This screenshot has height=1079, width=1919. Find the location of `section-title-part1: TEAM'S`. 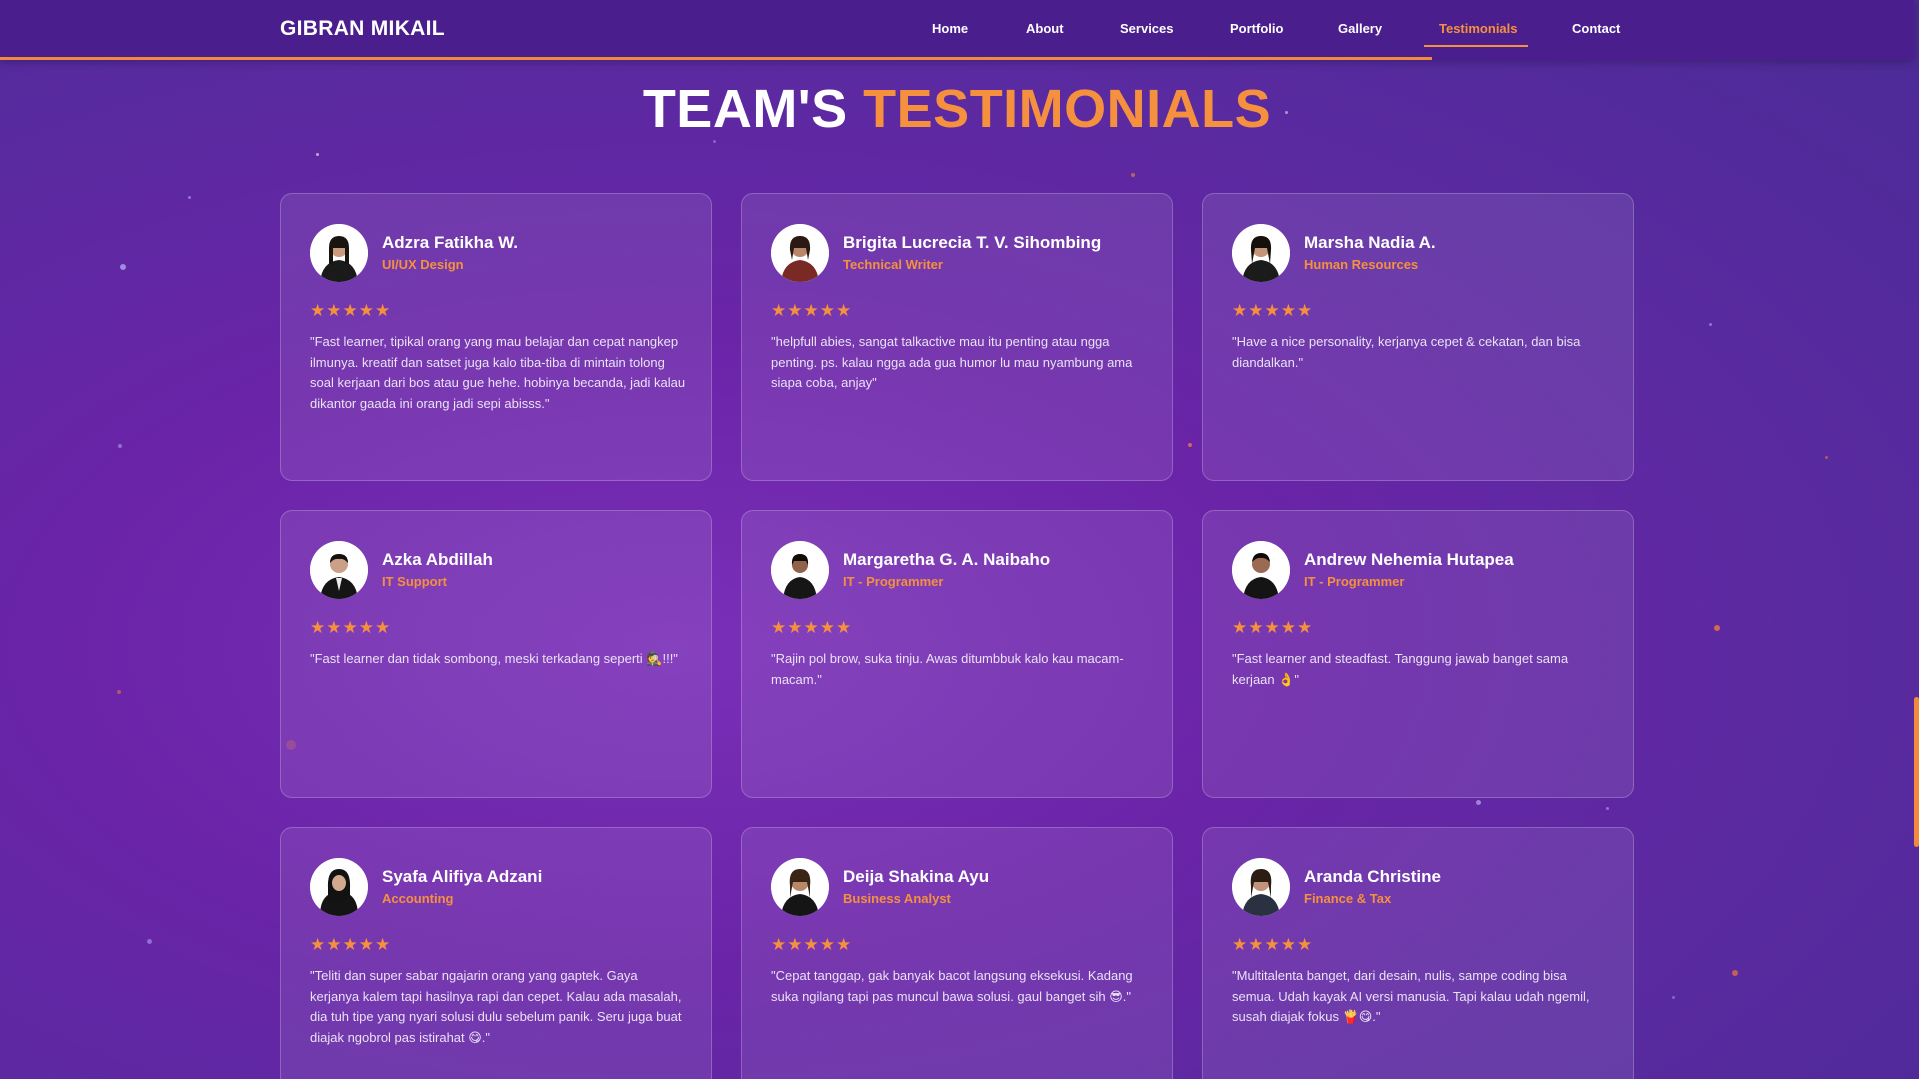

section-title-part1: TEAM'S is located at coordinates (745, 109).